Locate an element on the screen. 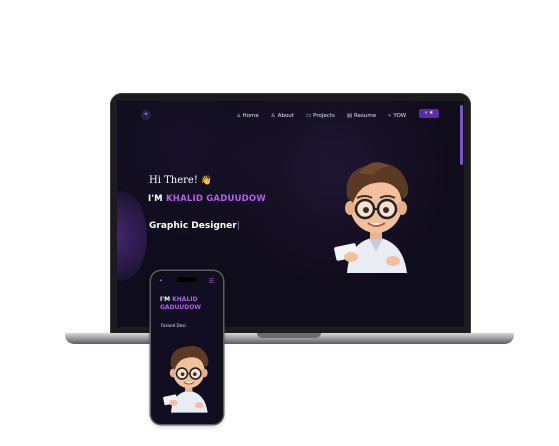 The image size is (559, 446). greeting: Hi There! 👋 is located at coordinates (180, 180).